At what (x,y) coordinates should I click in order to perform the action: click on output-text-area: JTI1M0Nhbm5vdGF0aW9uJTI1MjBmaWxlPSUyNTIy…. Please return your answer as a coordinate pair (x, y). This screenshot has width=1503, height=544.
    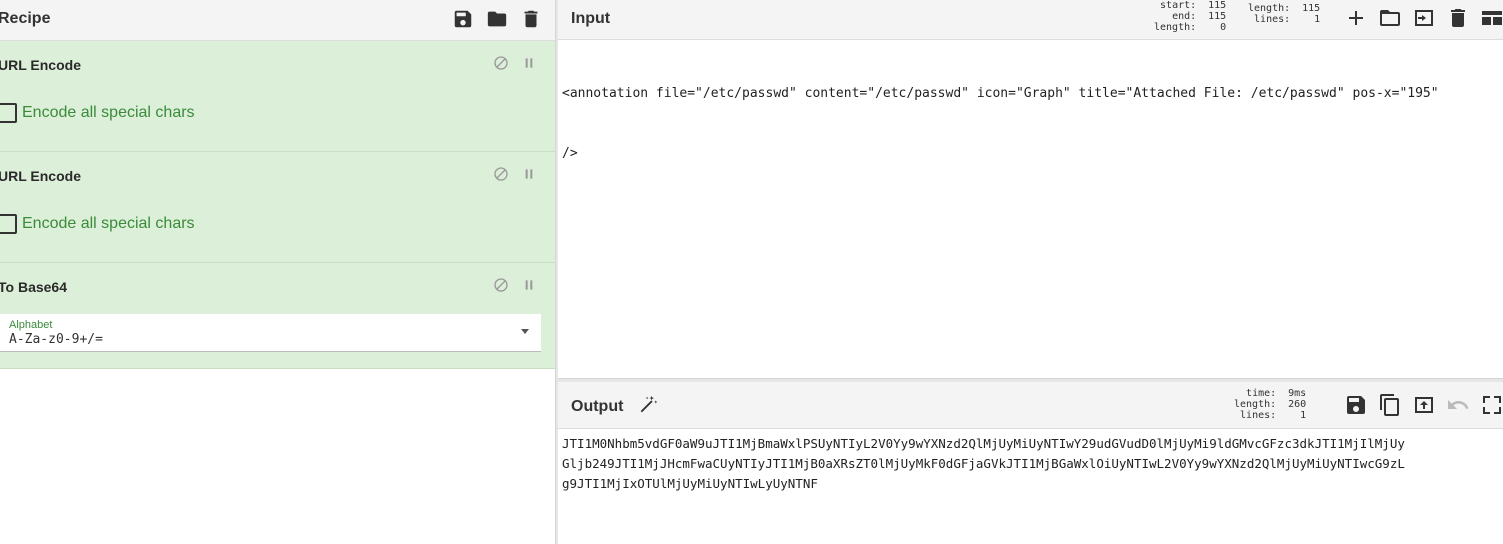
    Looking at the image, I should click on (1032, 464).